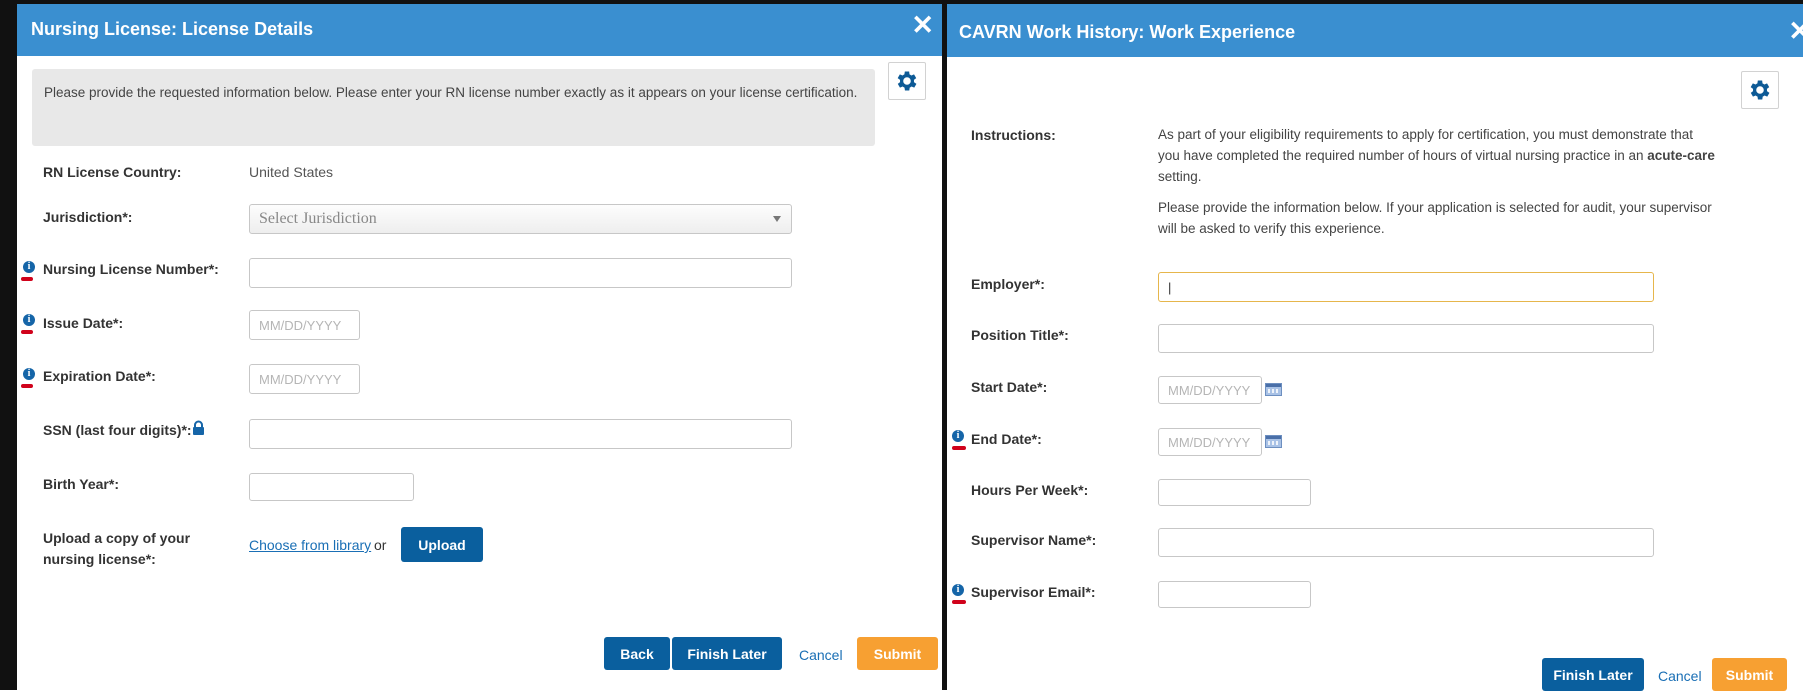  Describe the element at coordinates (300, 379) in the screenshot. I see `expiration-date-placeholder: MM/DD/YYYY` at that location.